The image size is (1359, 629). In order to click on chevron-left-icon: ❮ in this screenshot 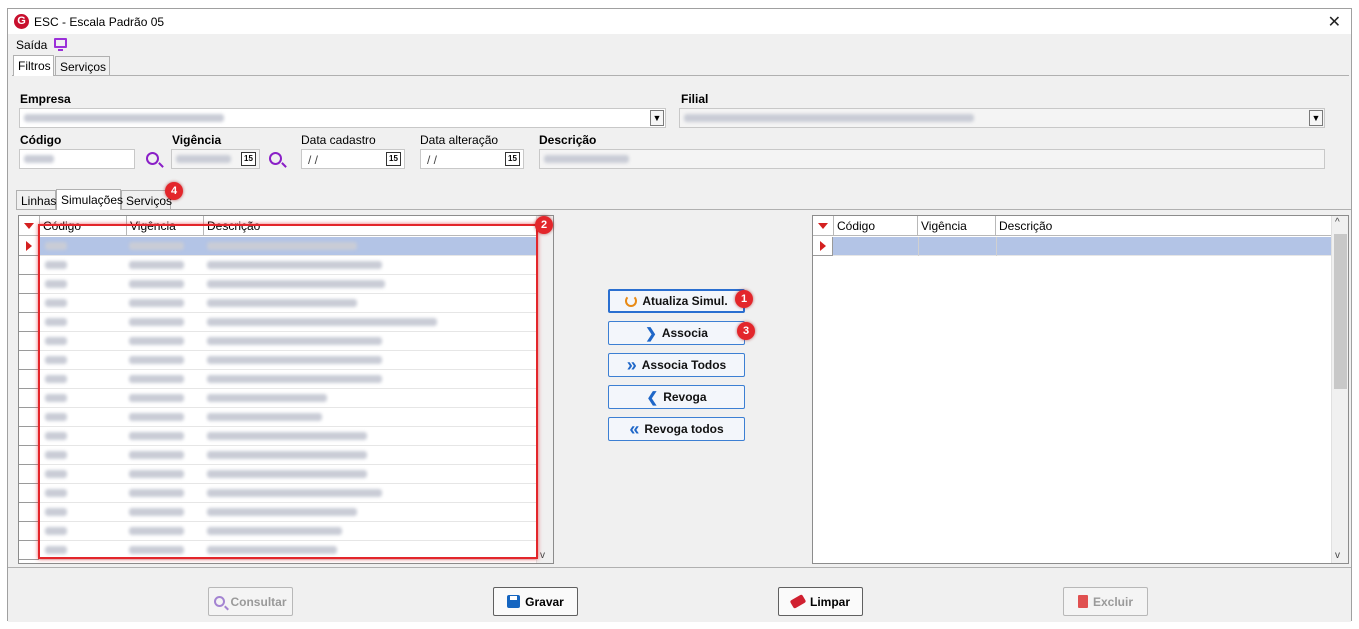, I will do `click(652, 397)`.